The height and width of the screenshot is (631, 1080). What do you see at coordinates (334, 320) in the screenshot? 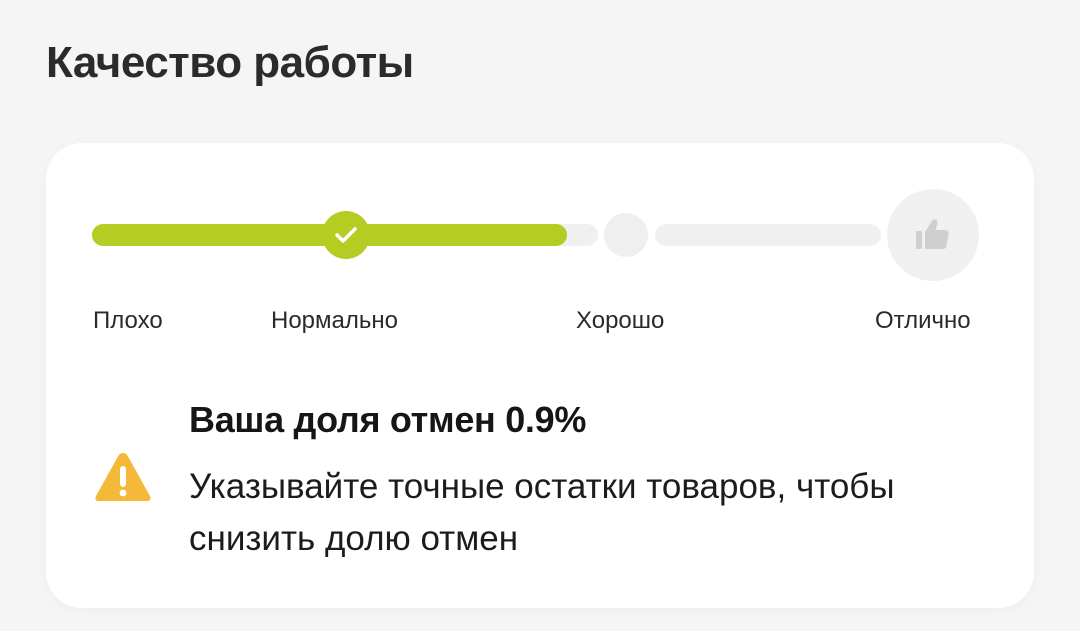
I see `level-label-normal: Нормально` at bounding box center [334, 320].